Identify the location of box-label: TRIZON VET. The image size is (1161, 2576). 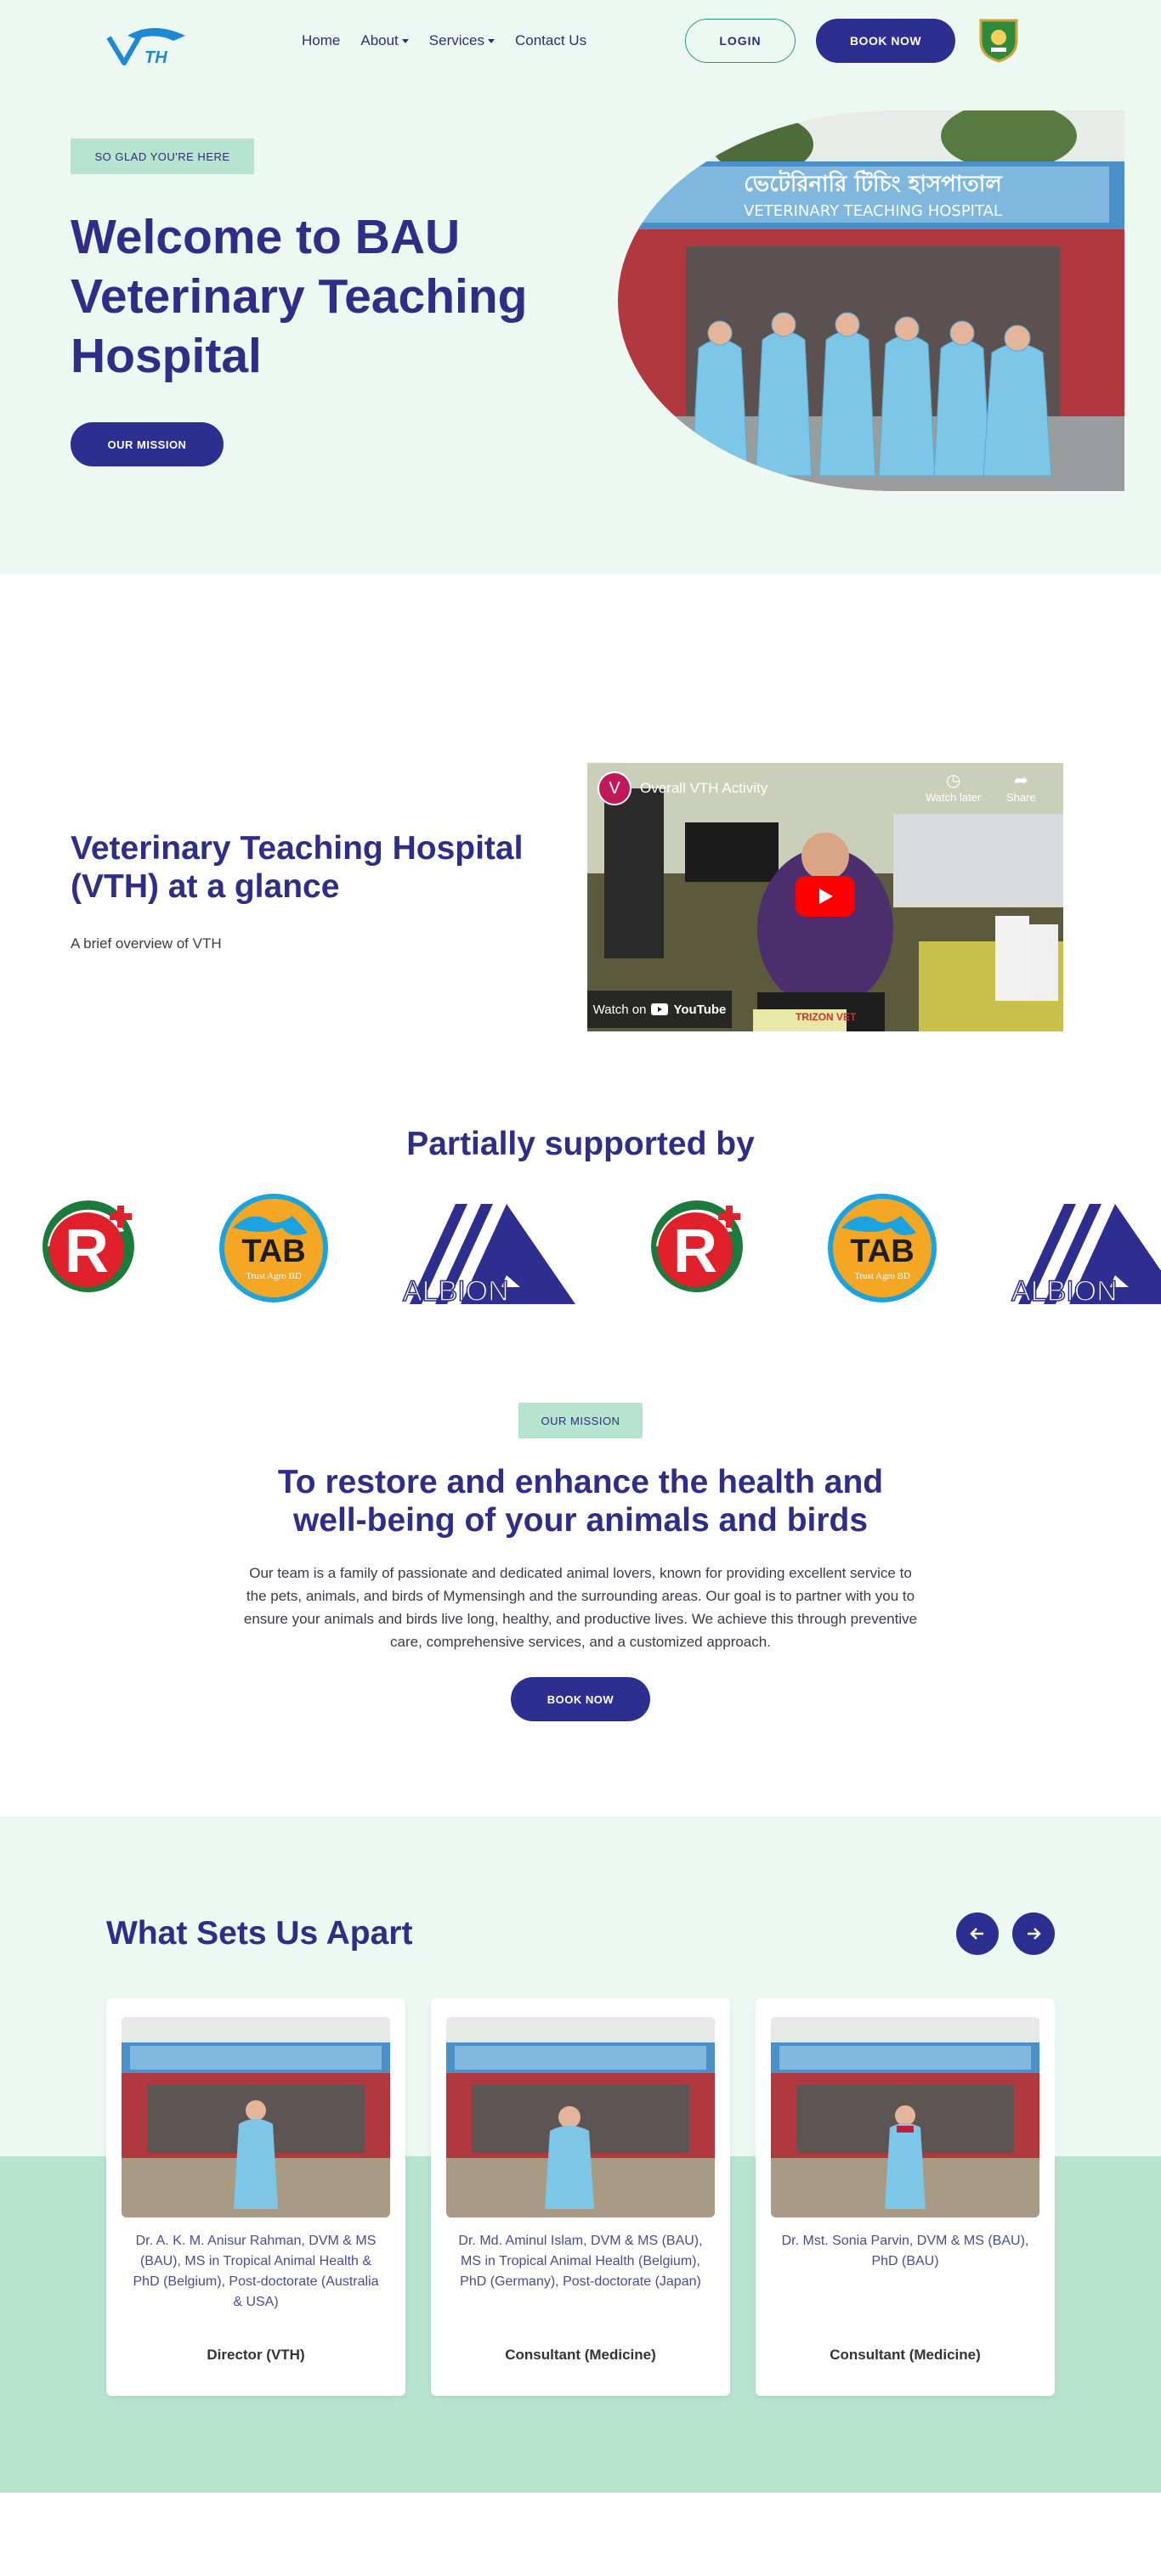
(826, 1017).